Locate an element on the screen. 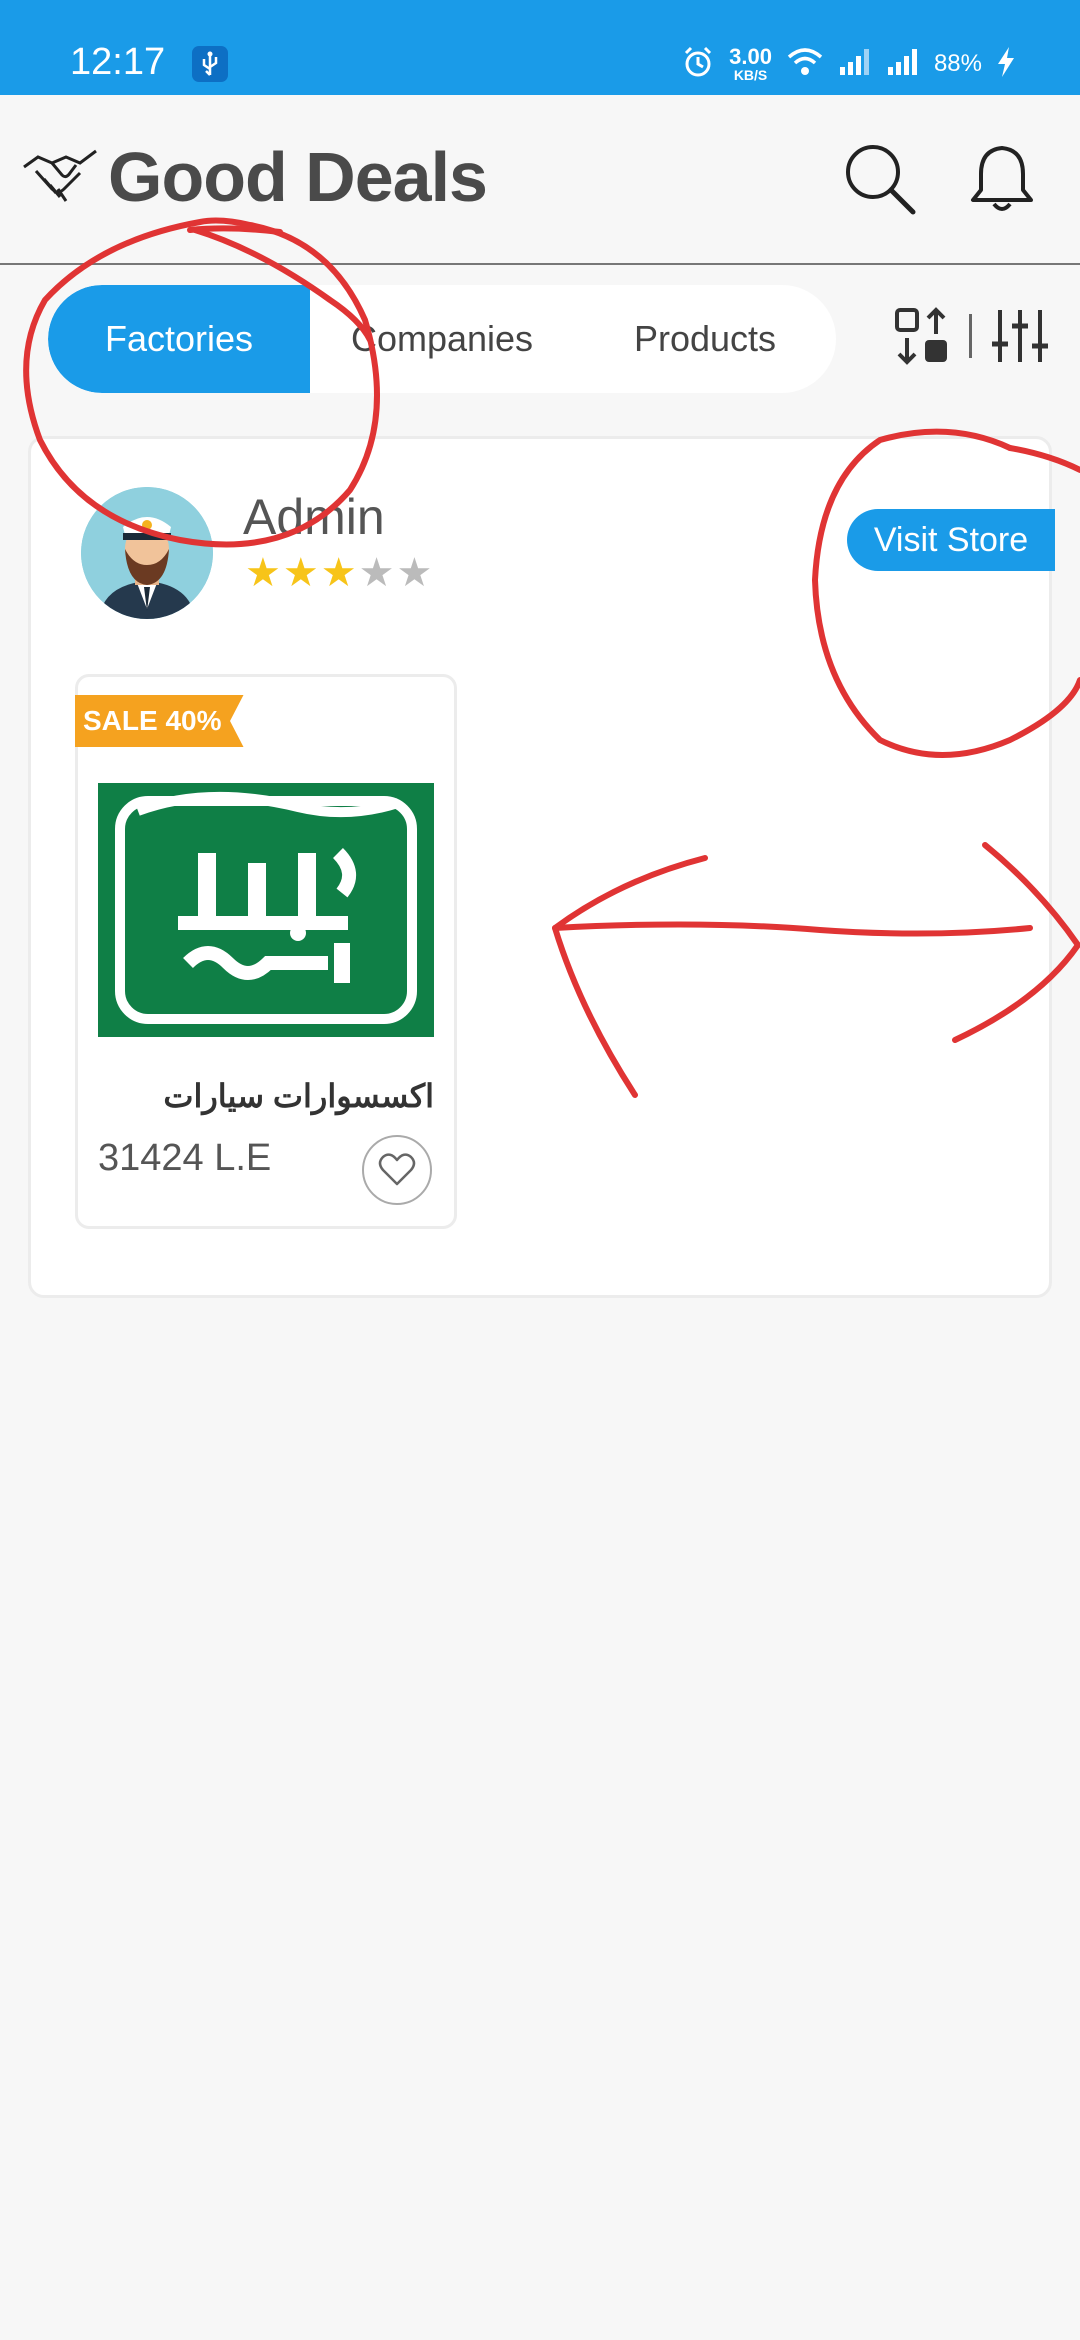 The width and height of the screenshot is (1080, 2340). net-speed-unit: KB/S is located at coordinates (750, 75).